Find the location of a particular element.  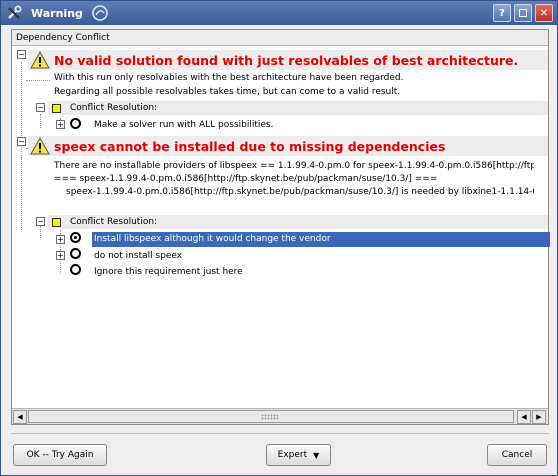

ok-try-again-button: OK -- Try Again is located at coordinates (60, 455).